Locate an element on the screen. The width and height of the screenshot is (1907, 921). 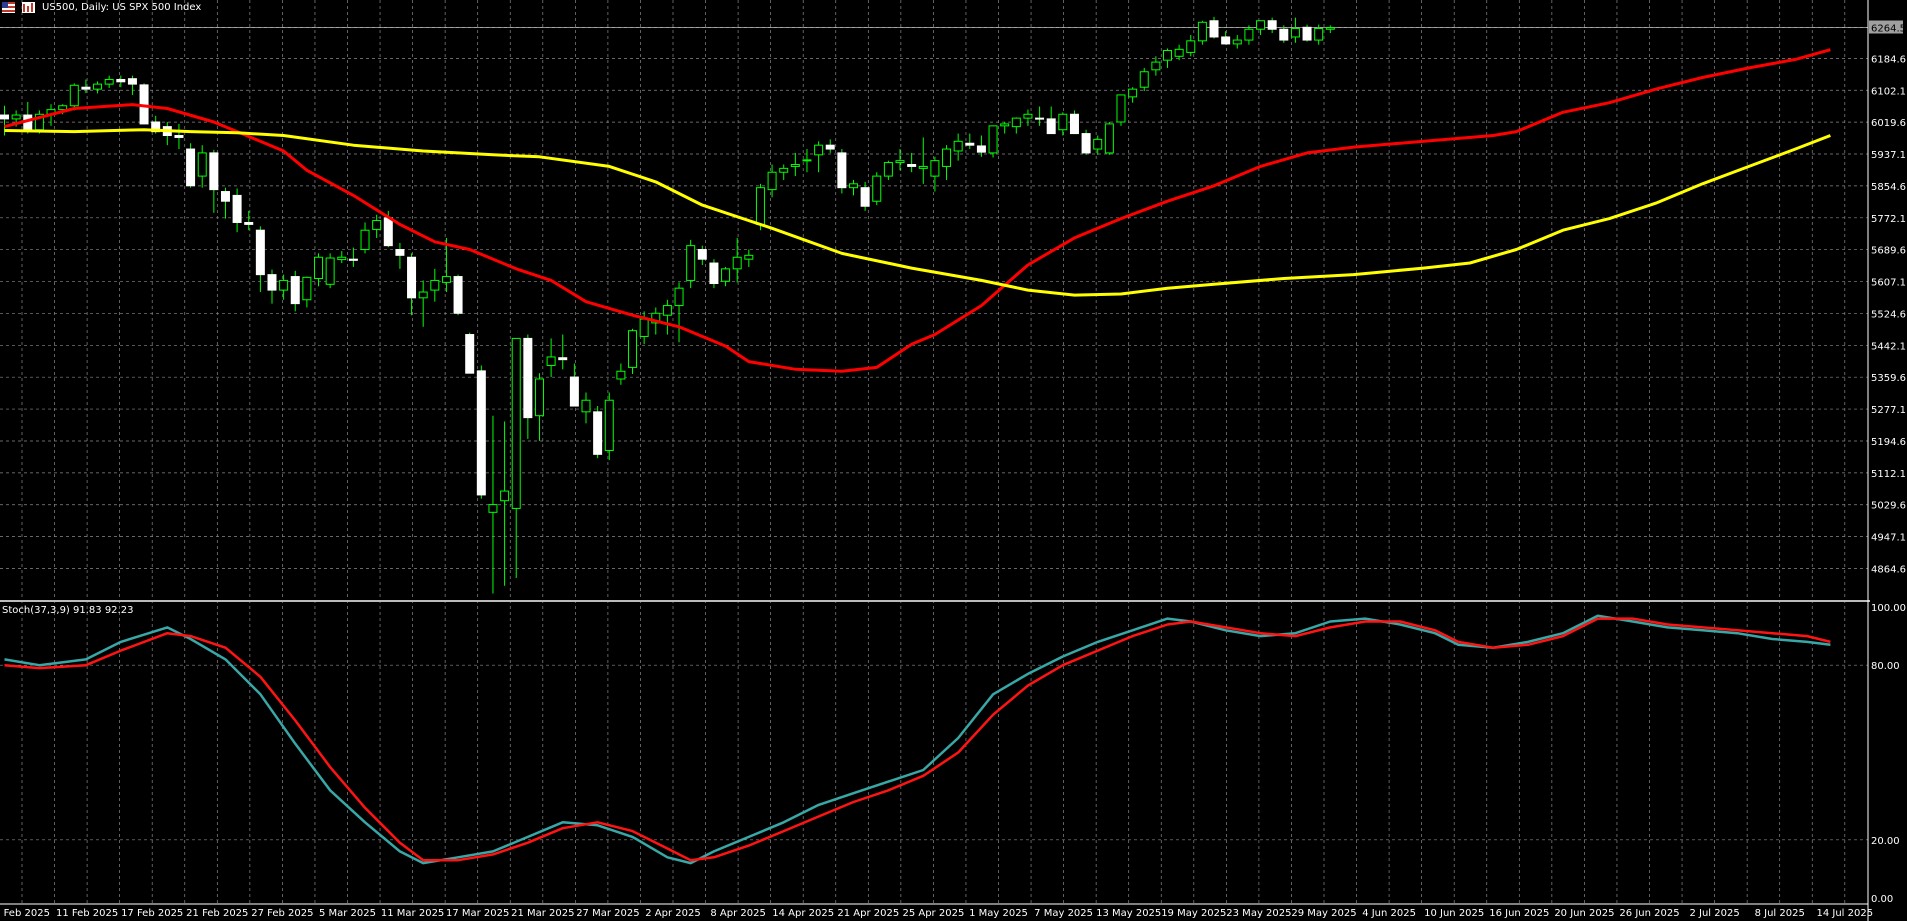
date-tick-label: 27 Mar 2025 is located at coordinates (607, 913).